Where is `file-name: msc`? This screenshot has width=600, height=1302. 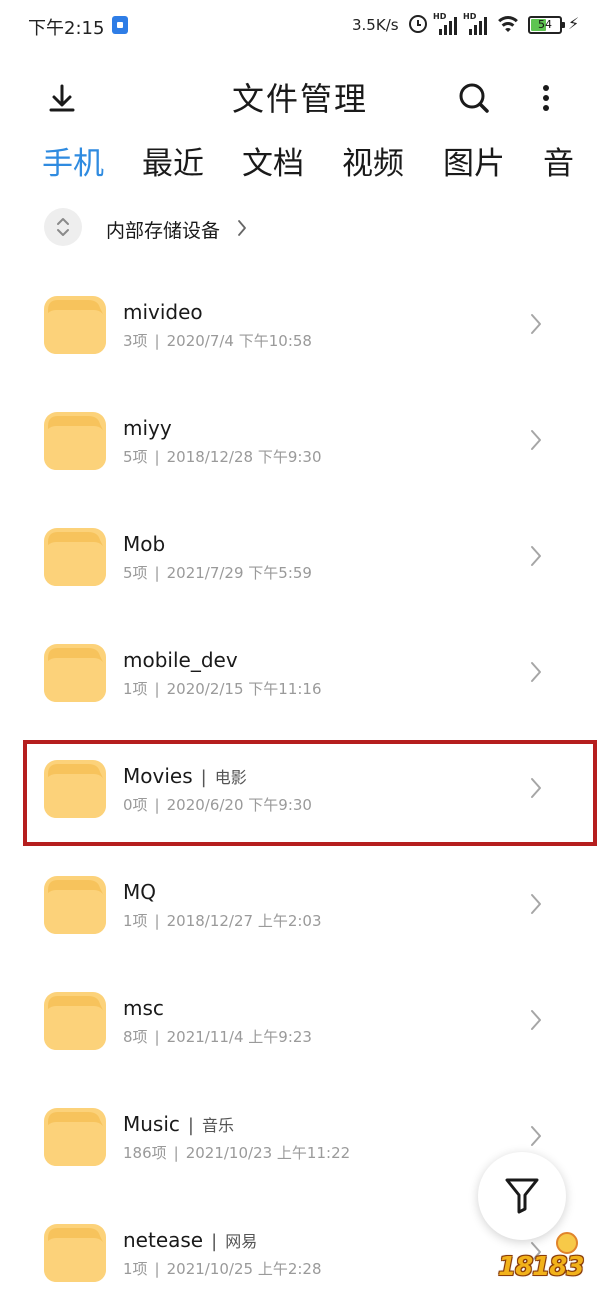 file-name: msc is located at coordinates (143, 1008).